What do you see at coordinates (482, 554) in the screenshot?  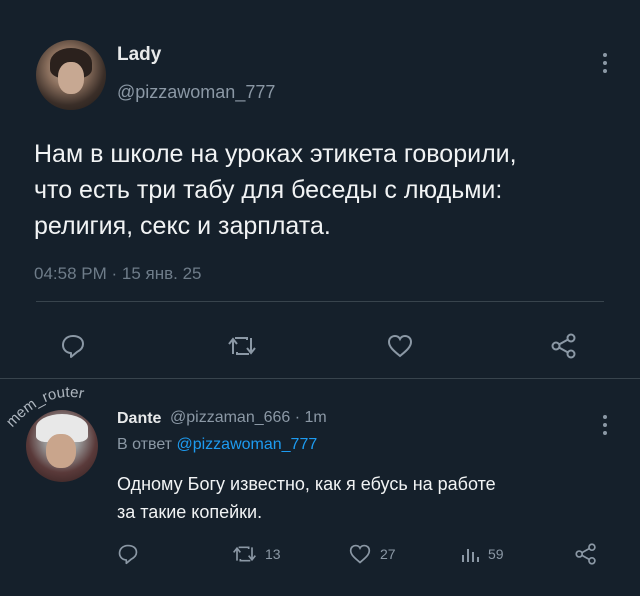 I see `views-button: 59` at bounding box center [482, 554].